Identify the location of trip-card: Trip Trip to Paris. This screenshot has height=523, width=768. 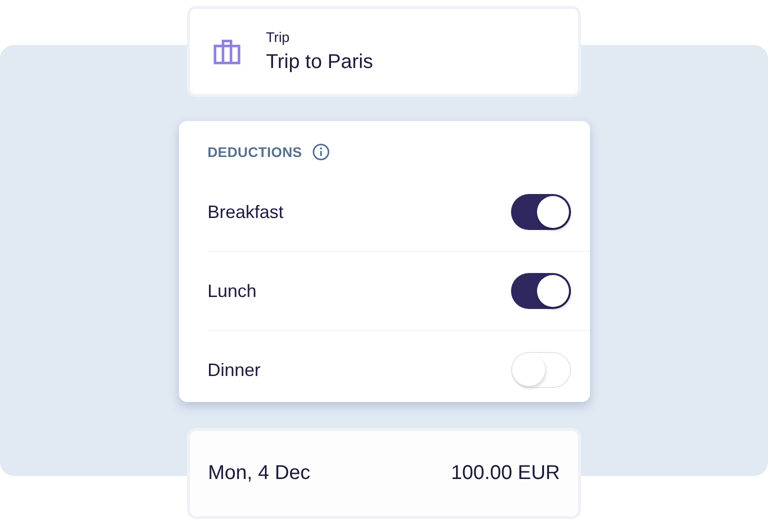
(384, 51).